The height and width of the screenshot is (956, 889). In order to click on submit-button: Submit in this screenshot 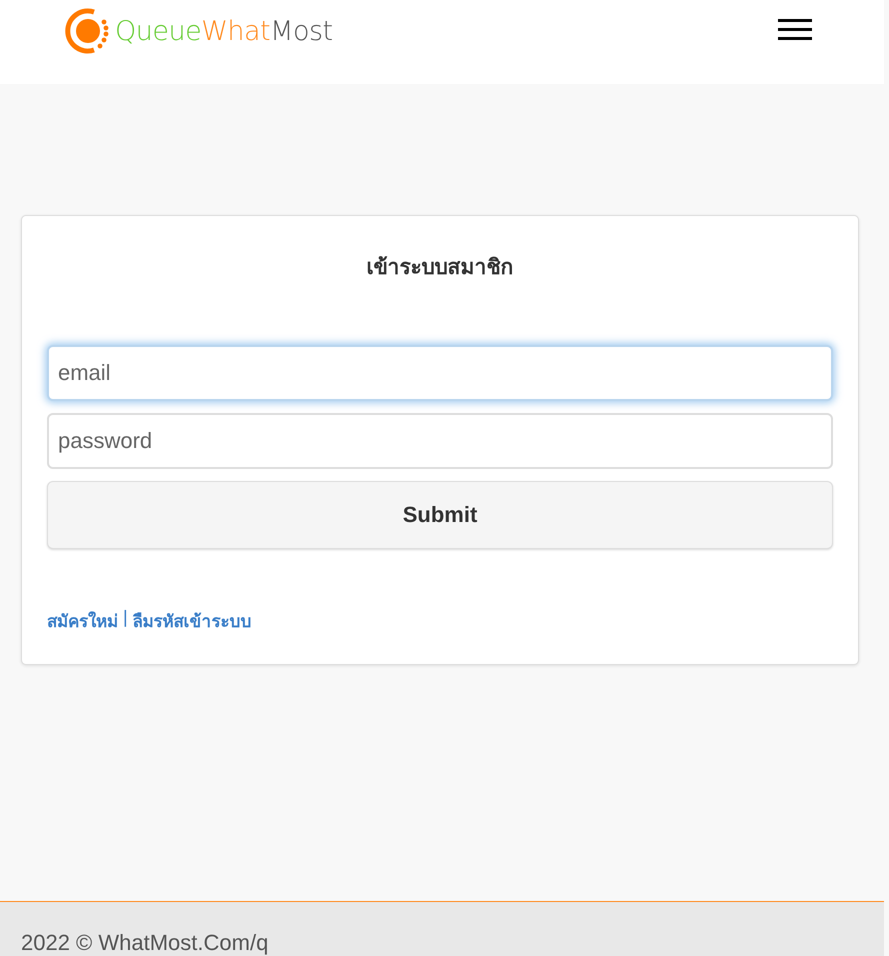, I will do `click(440, 515)`.